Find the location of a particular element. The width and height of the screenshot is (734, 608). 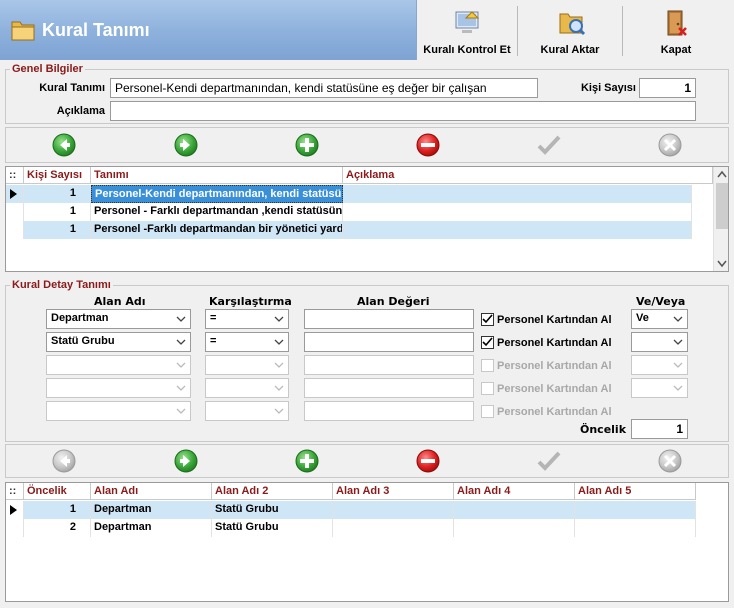

col-priority: Öncelik is located at coordinates (57, 491).